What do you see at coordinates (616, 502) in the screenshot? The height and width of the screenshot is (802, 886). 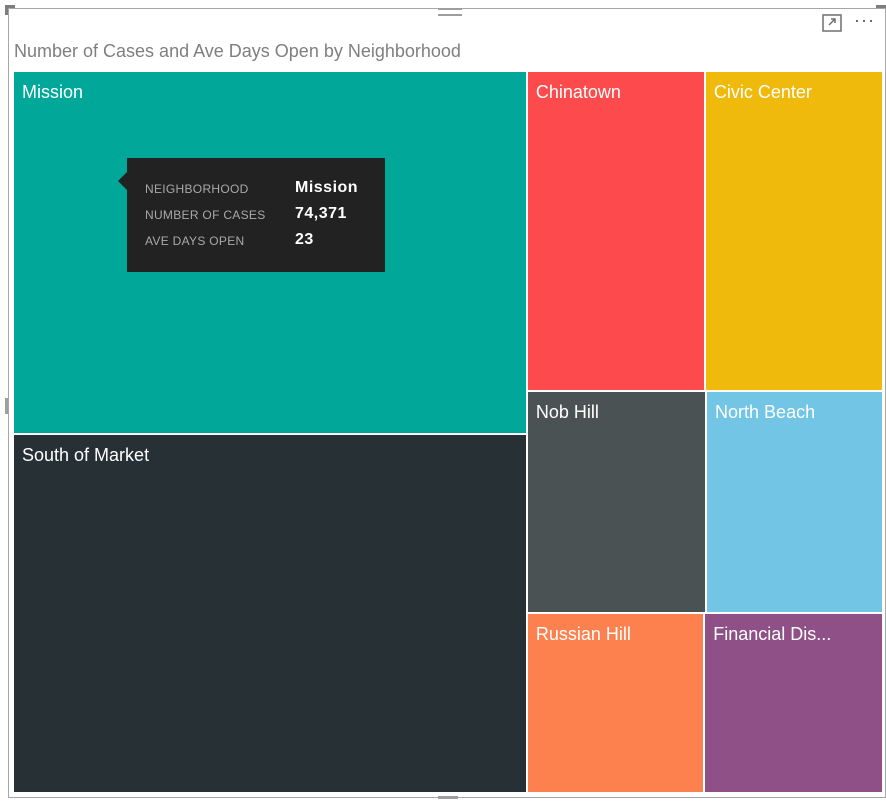 I see `treemap-tile-nob-hill: Nob Hill` at bounding box center [616, 502].